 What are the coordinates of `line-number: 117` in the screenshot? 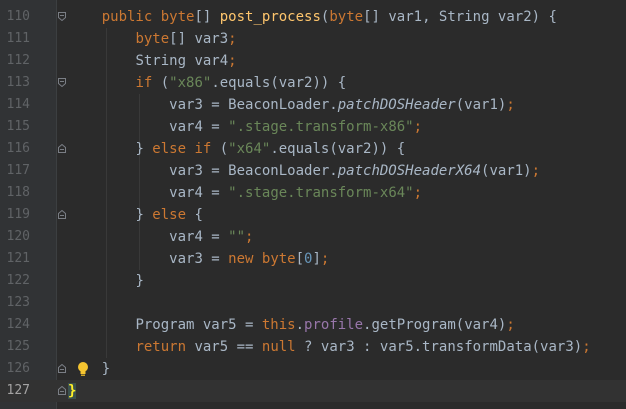 It's located at (15, 171).